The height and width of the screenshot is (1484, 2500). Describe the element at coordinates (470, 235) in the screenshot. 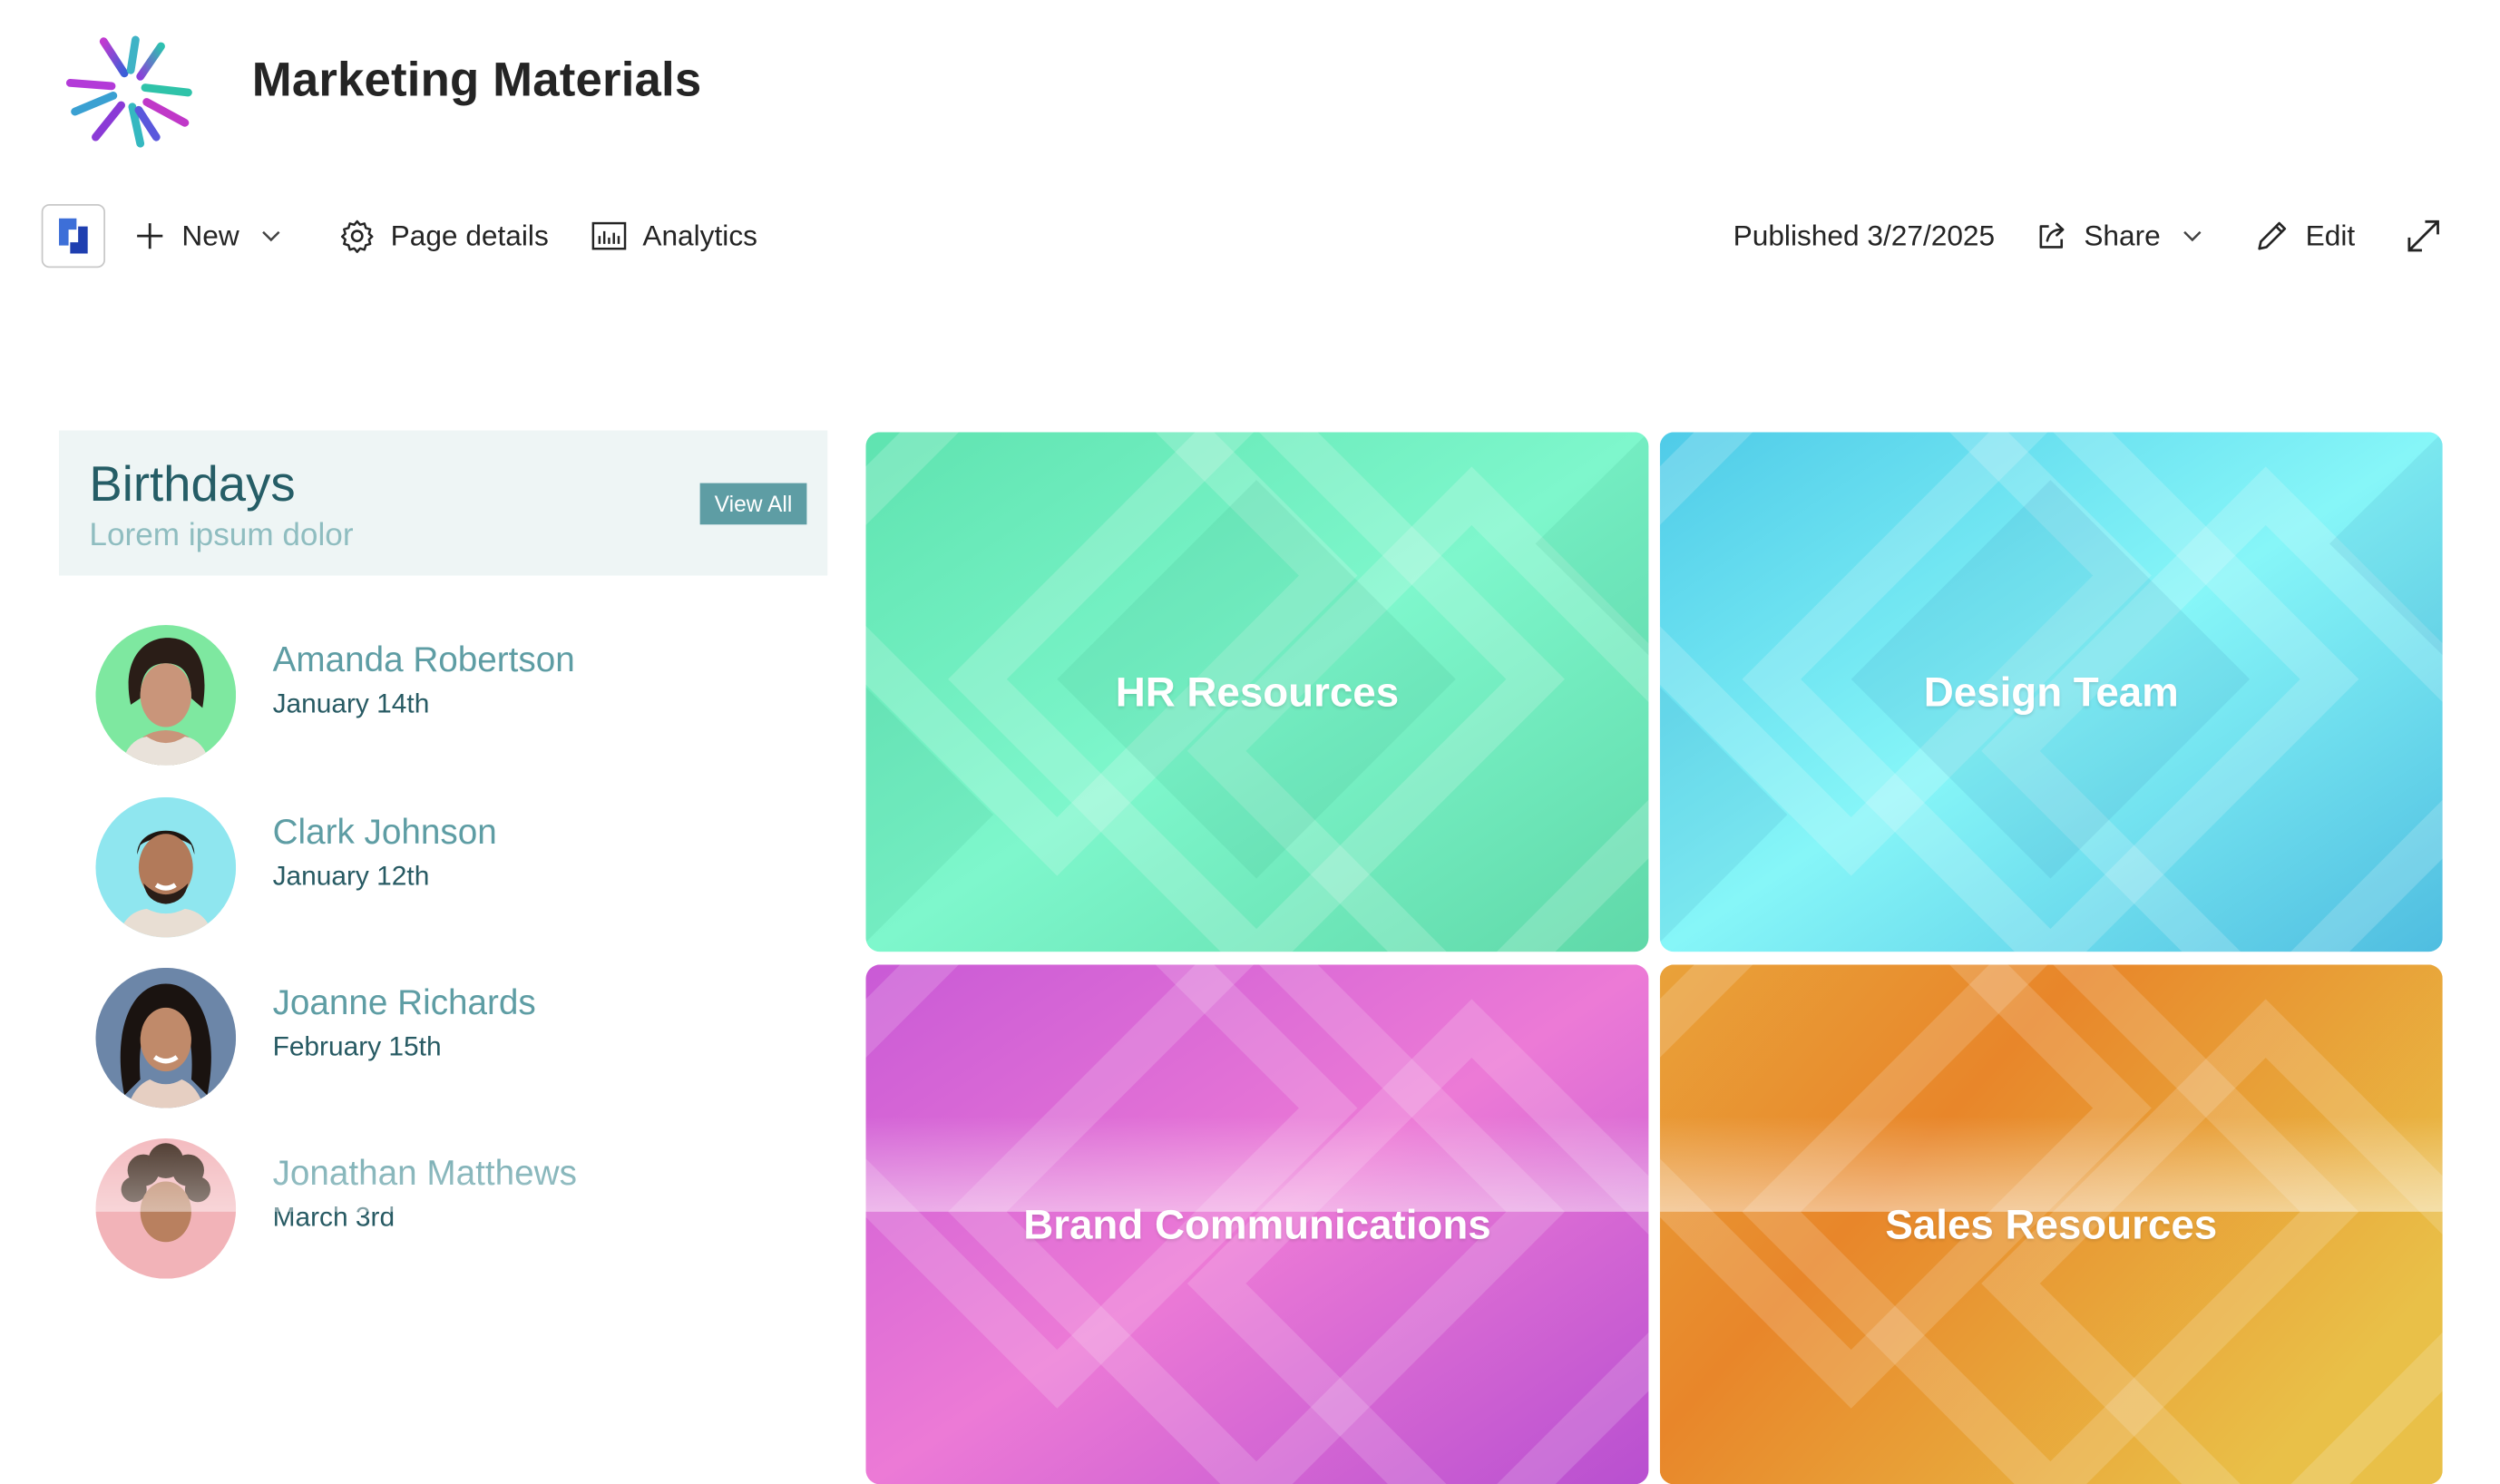

I see `page-details-label: Page details` at that location.